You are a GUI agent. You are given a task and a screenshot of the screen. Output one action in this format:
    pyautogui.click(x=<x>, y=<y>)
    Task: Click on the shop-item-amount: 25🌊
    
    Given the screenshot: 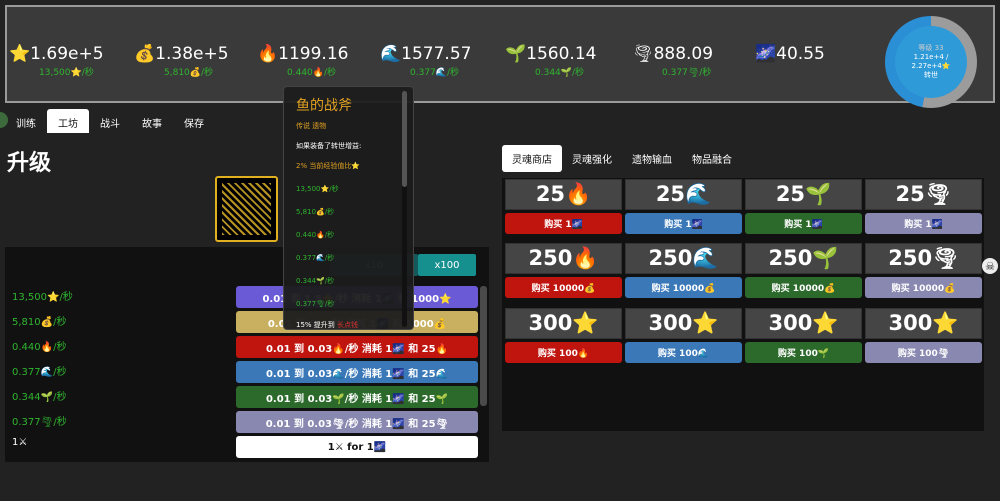 What is the action you would take?
    pyautogui.click(x=683, y=194)
    